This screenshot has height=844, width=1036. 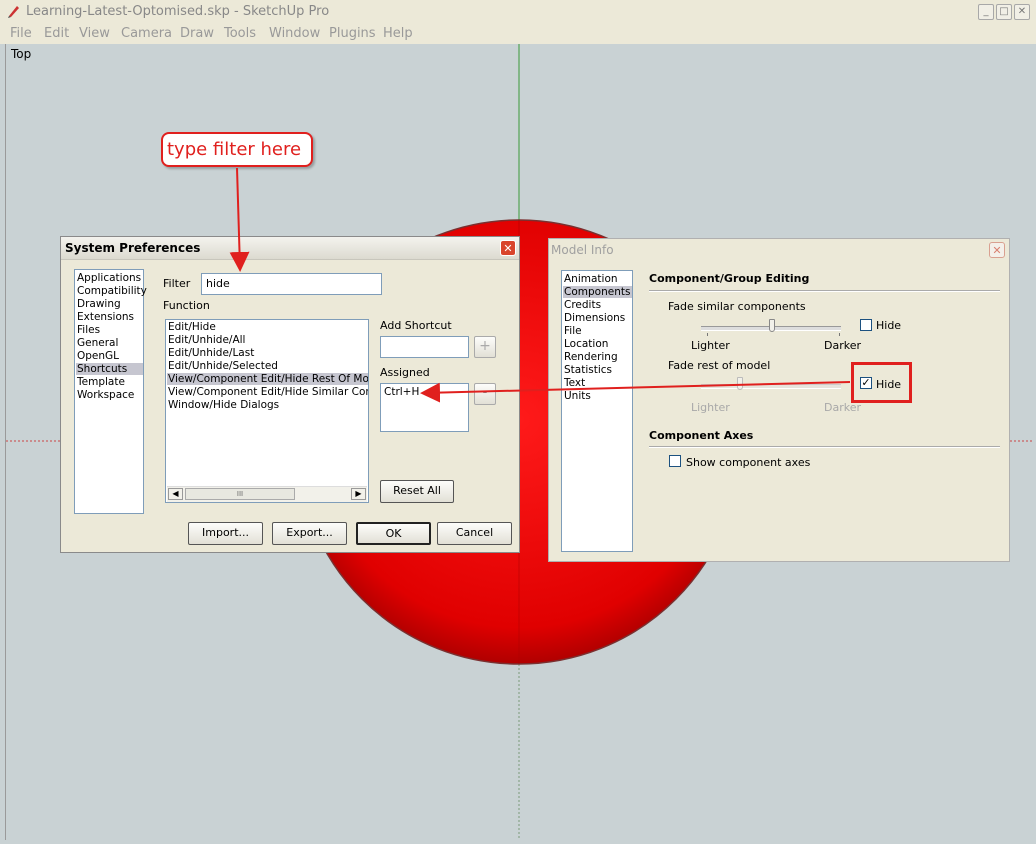 I want to click on section-heading: Component/Group Editing, so click(x=729, y=278).